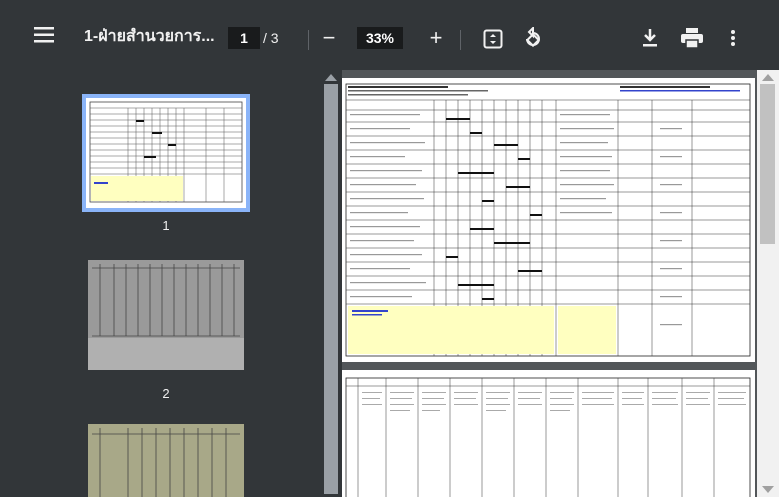  I want to click on page-2-content, so click(548, 437).